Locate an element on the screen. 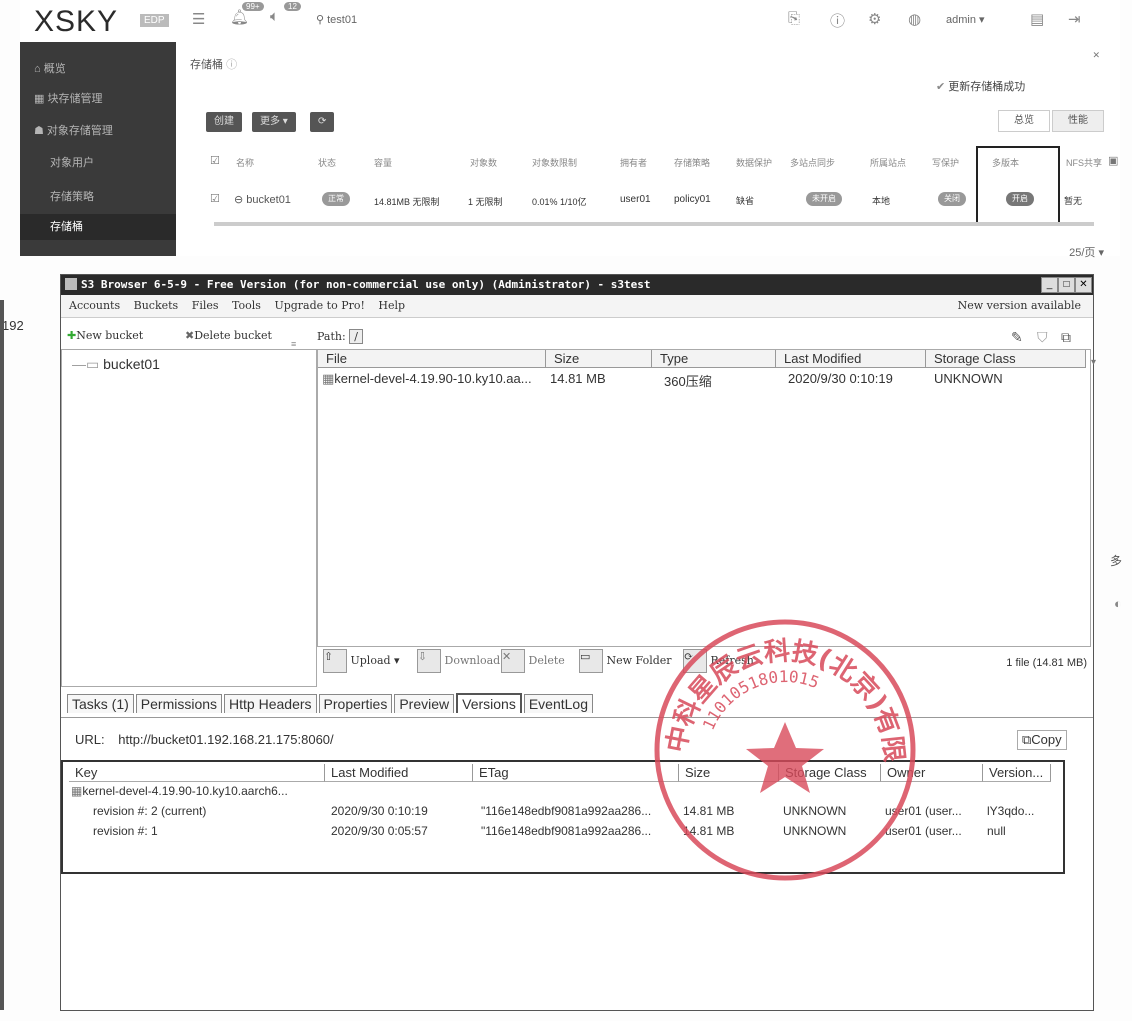  sidebar-item-label: 存储桶 is located at coordinates (66, 227).